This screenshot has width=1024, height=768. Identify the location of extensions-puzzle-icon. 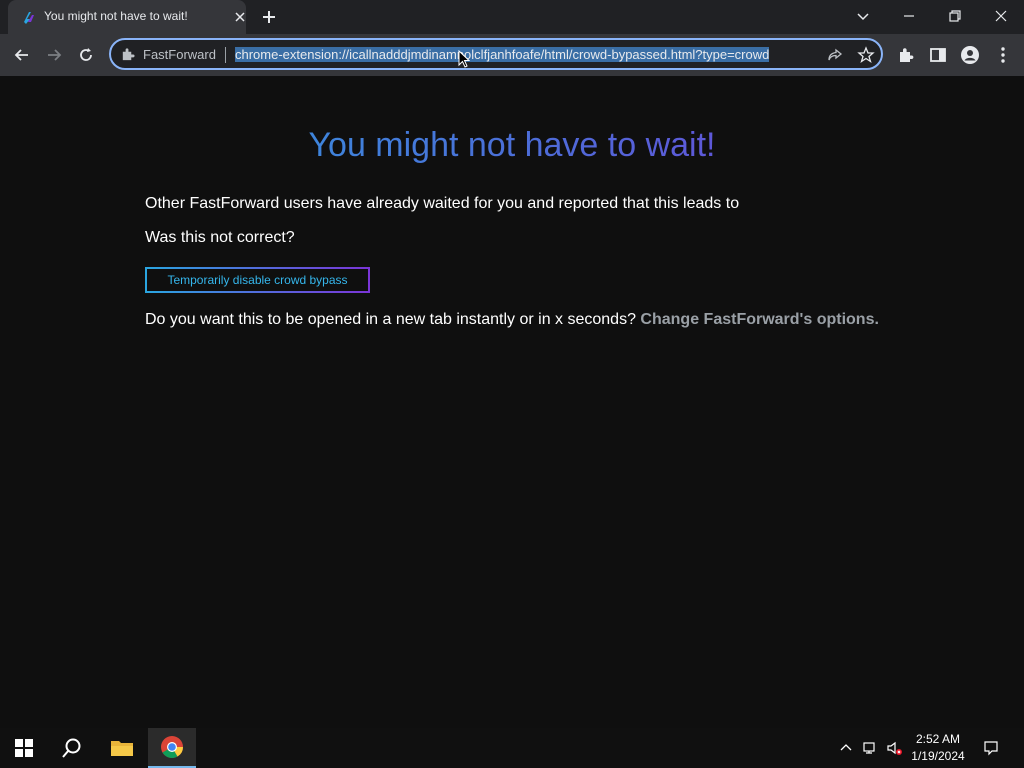
(906, 55).